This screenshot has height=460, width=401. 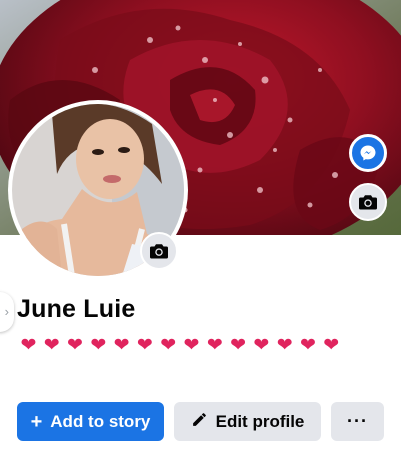 I want to click on profile-actions: + Add to story Edit profile ···, so click(x=200, y=421).